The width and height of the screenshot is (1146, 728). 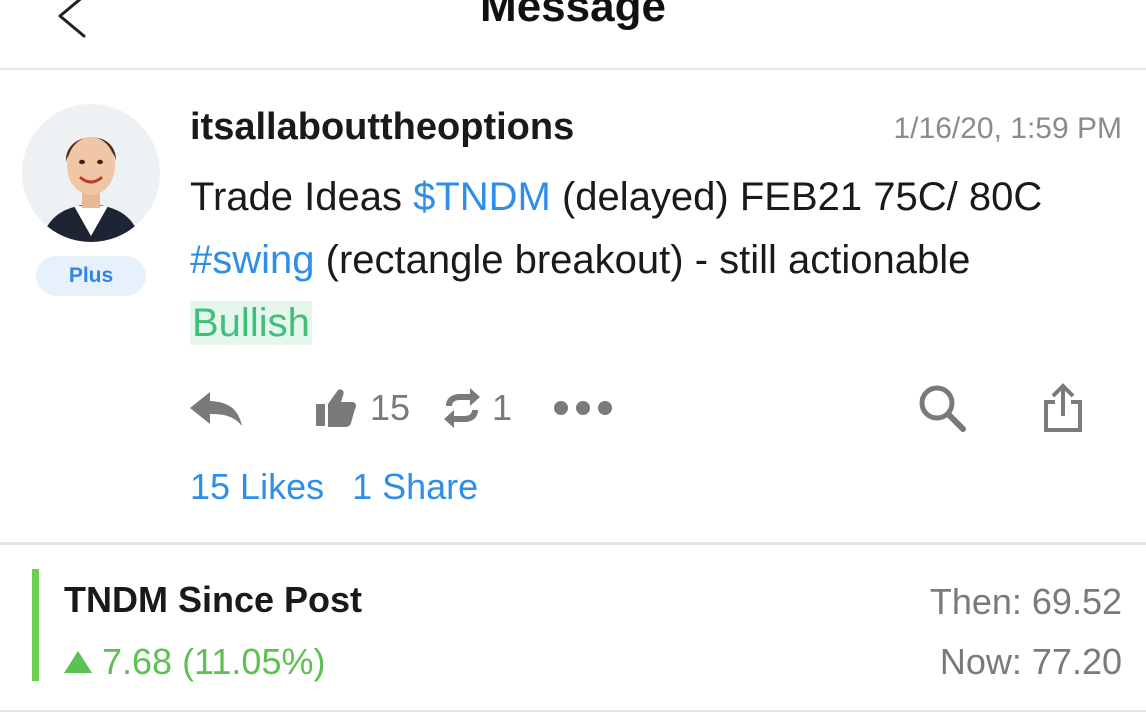 I want to click on share-button, so click(x=1063, y=408).